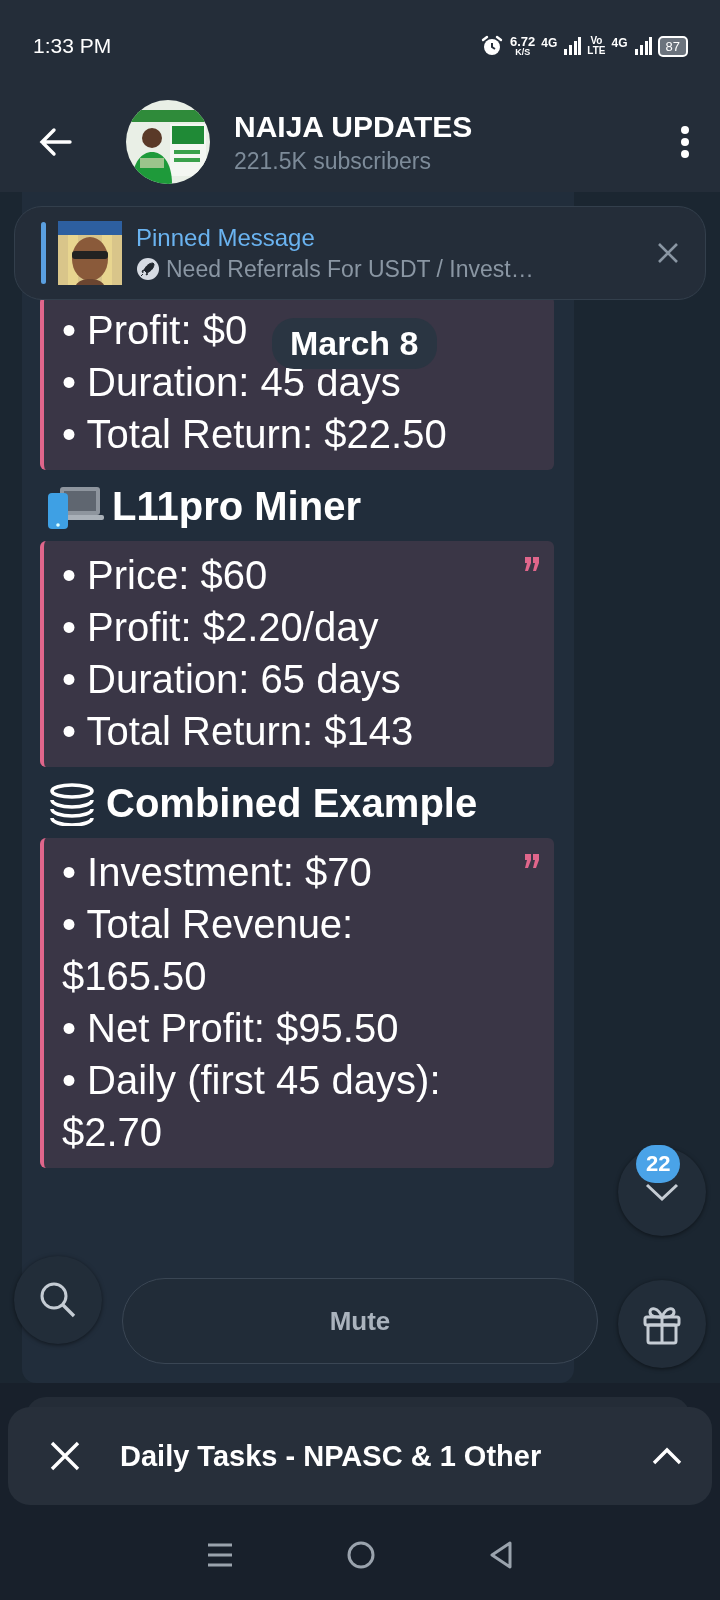 The width and height of the screenshot is (720, 1600). Describe the element at coordinates (292, 803) in the screenshot. I see `section-heading: Combined Example` at that location.